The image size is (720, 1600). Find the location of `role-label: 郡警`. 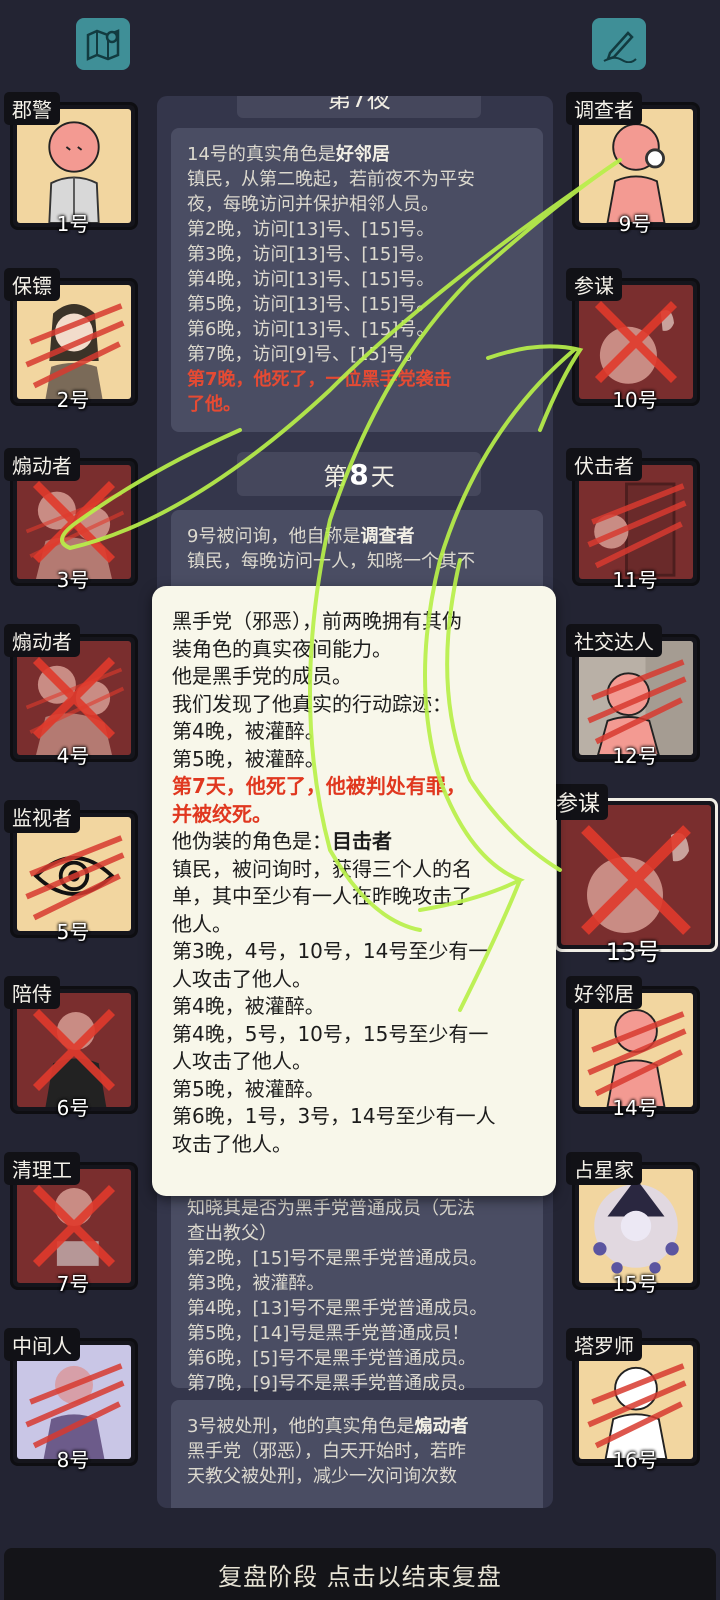

role-label: 郡警 is located at coordinates (32, 108).